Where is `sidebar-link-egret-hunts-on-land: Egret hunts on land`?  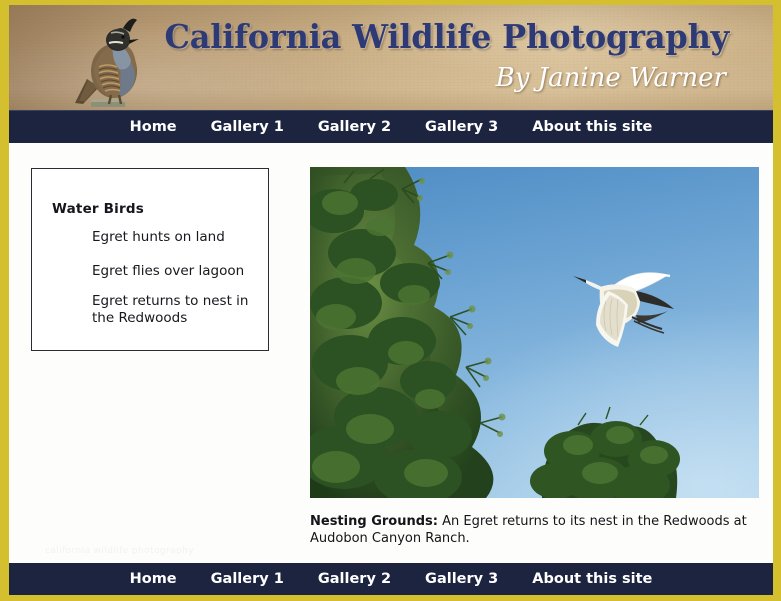
sidebar-link-egret-hunts-on-land: Egret hunts on land is located at coordinates (158, 237).